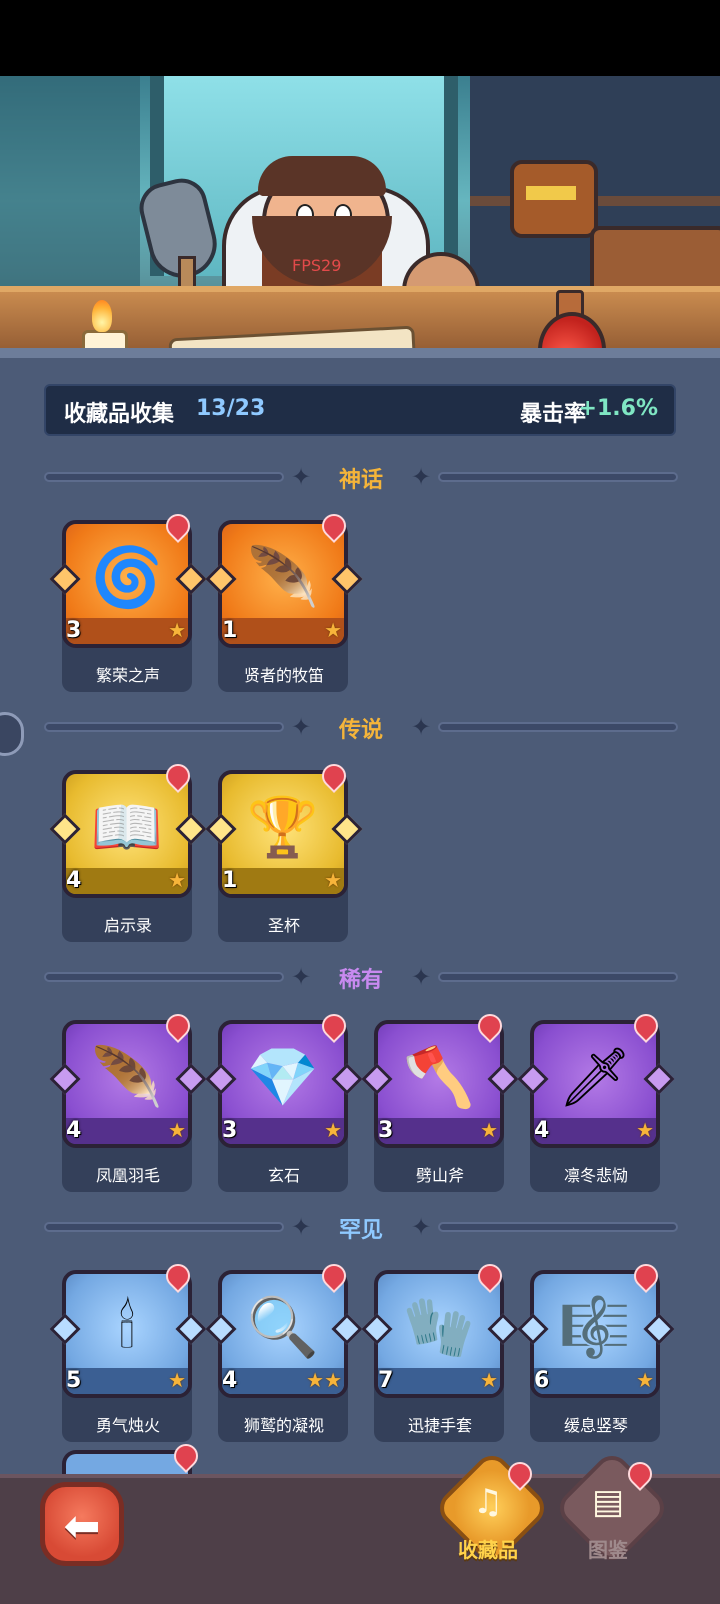  What do you see at coordinates (127, 1077) in the screenshot?
I see `phoenix-feather-icon: 🪶` at bounding box center [127, 1077].